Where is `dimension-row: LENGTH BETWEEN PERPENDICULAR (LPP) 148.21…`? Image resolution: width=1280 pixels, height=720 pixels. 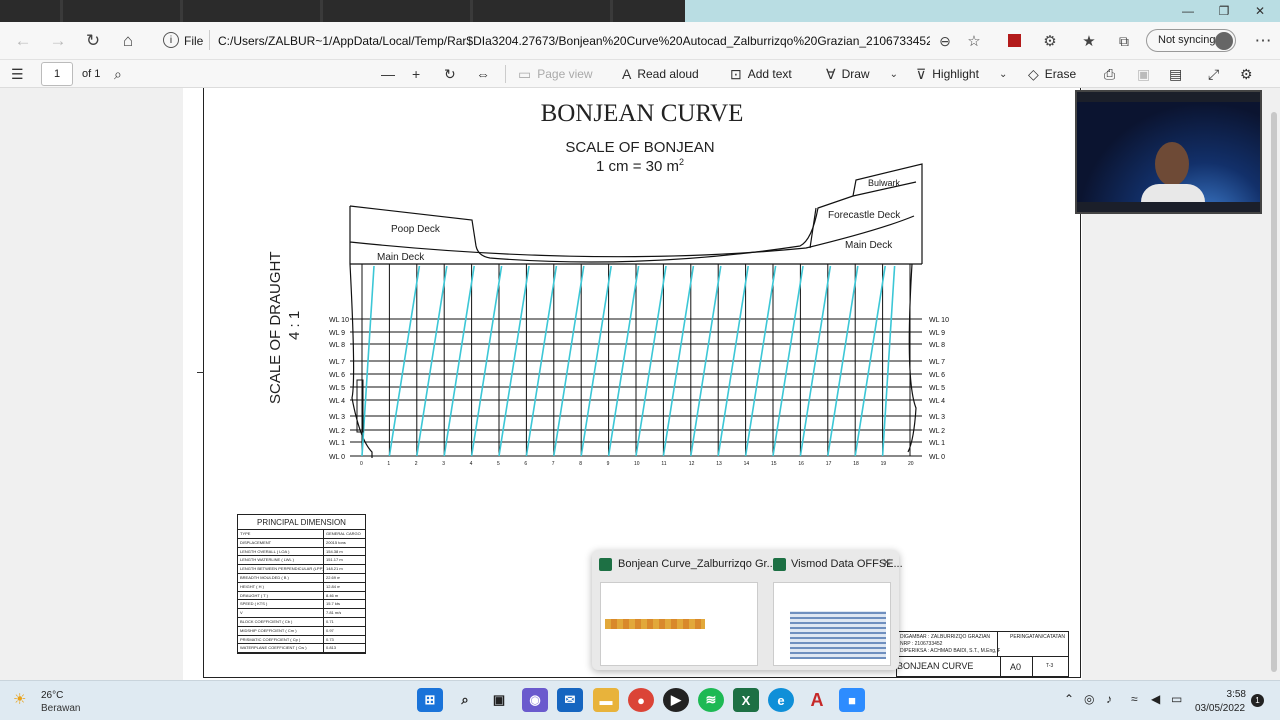
dimension-row: LENGTH BETWEEN PERPENDICULAR (LPP) 148.21… is located at coordinates (301, 569).